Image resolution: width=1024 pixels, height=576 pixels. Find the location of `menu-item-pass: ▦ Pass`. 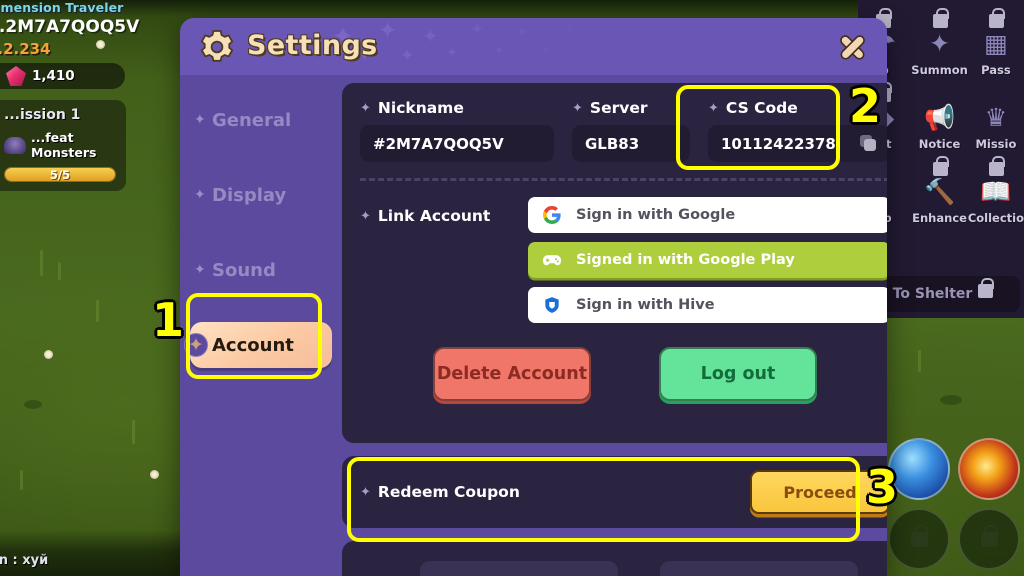

menu-item-pass: ▦ Pass is located at coordinates (996, 45).